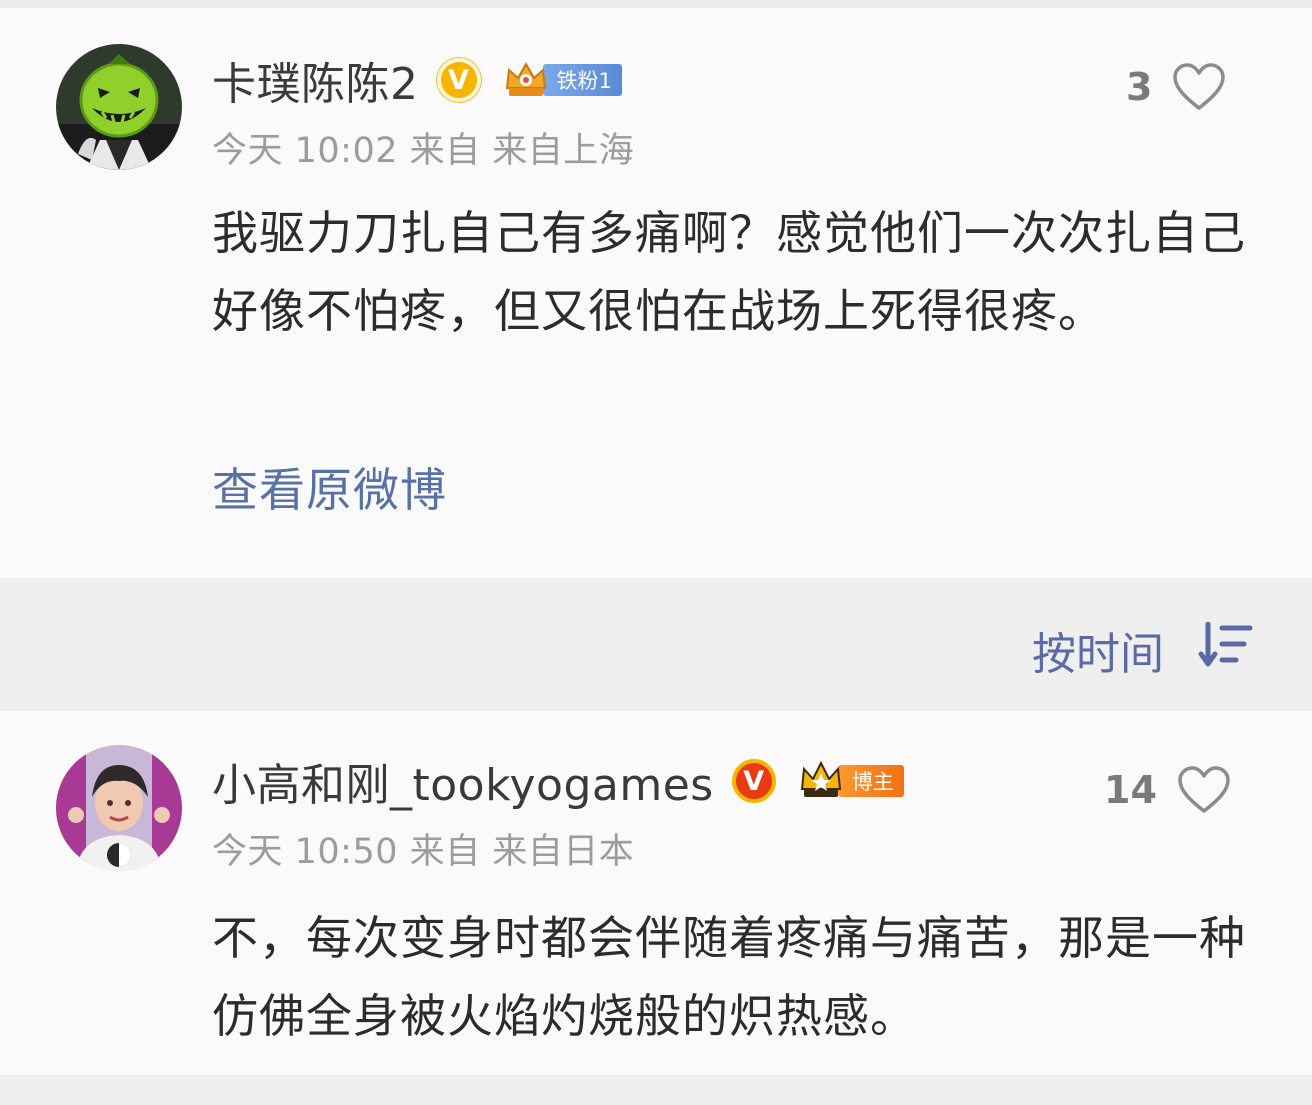 The height and width of the screenshot is (1105, 1312). I want to click on username: 小高和刚_tookyogames, so click(463, 781).